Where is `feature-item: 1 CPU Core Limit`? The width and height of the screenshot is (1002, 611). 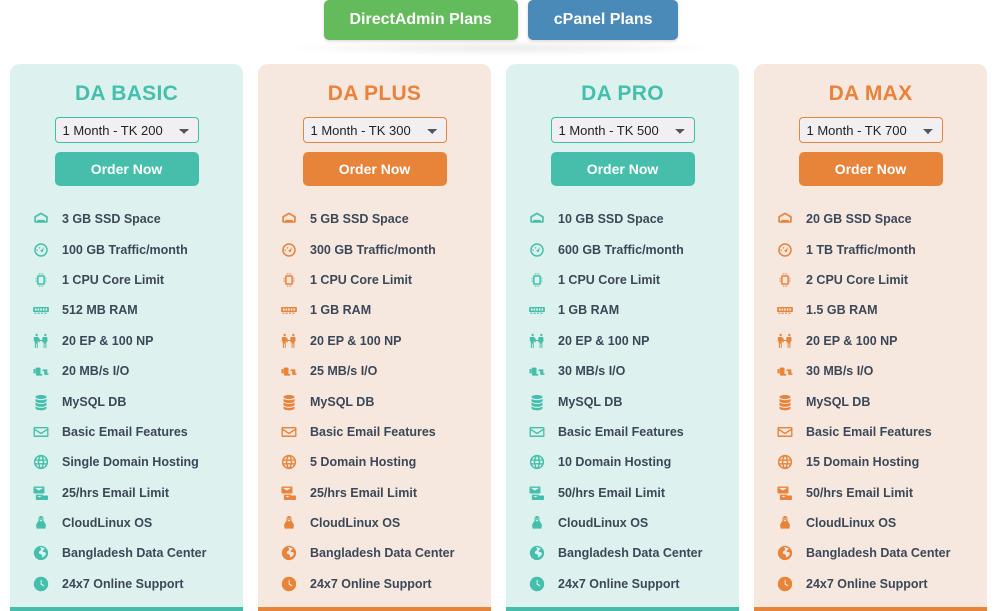 feature-item: 1 CPU Core Limit is located at coordinates (136, 280).